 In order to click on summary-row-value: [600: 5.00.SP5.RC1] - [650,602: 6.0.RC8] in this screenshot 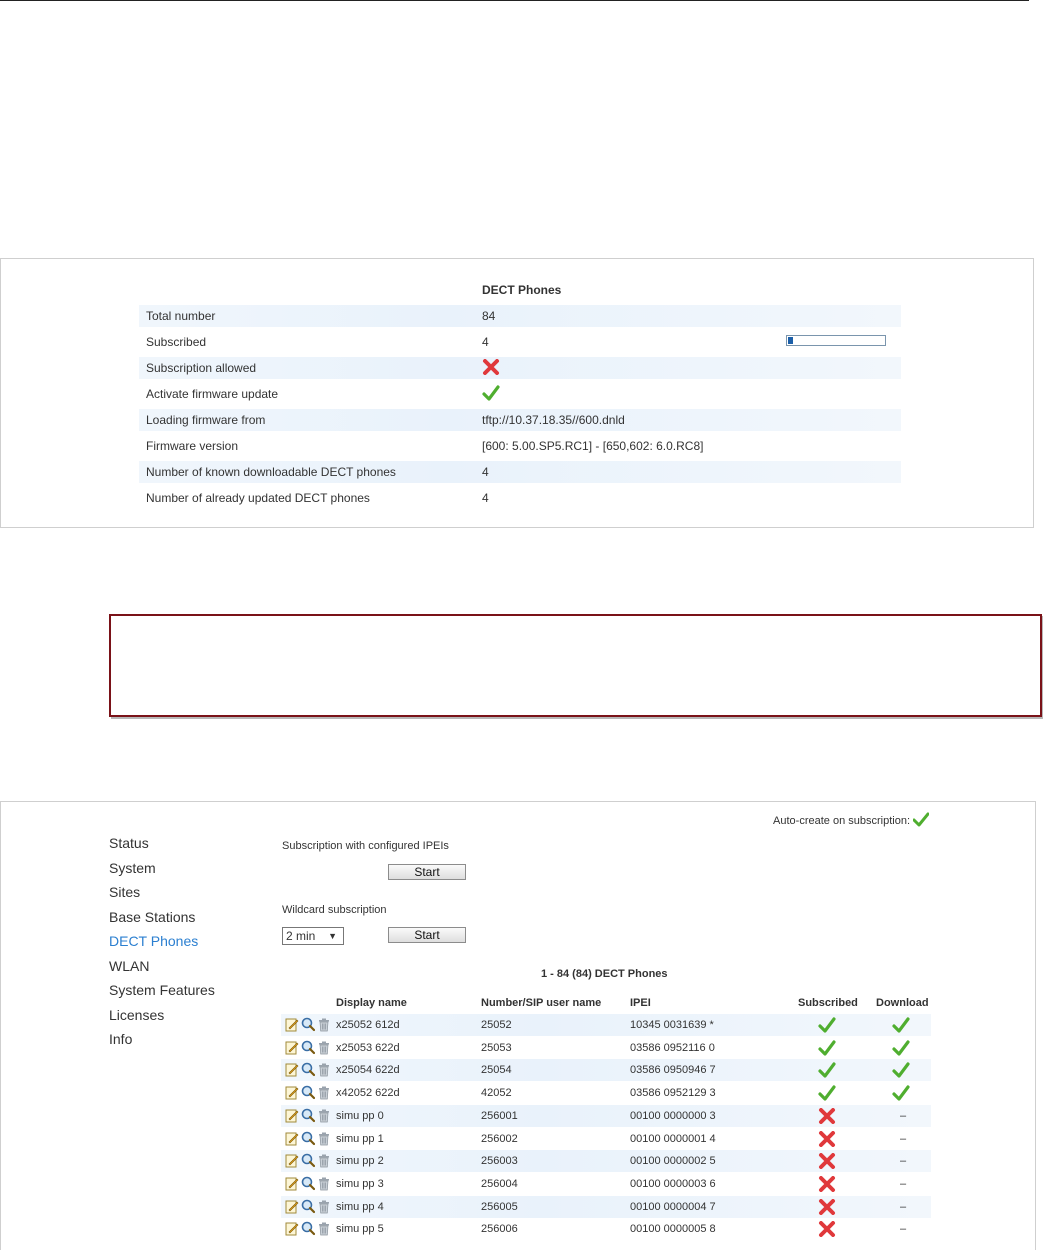, I will do `click(593, 446)`.